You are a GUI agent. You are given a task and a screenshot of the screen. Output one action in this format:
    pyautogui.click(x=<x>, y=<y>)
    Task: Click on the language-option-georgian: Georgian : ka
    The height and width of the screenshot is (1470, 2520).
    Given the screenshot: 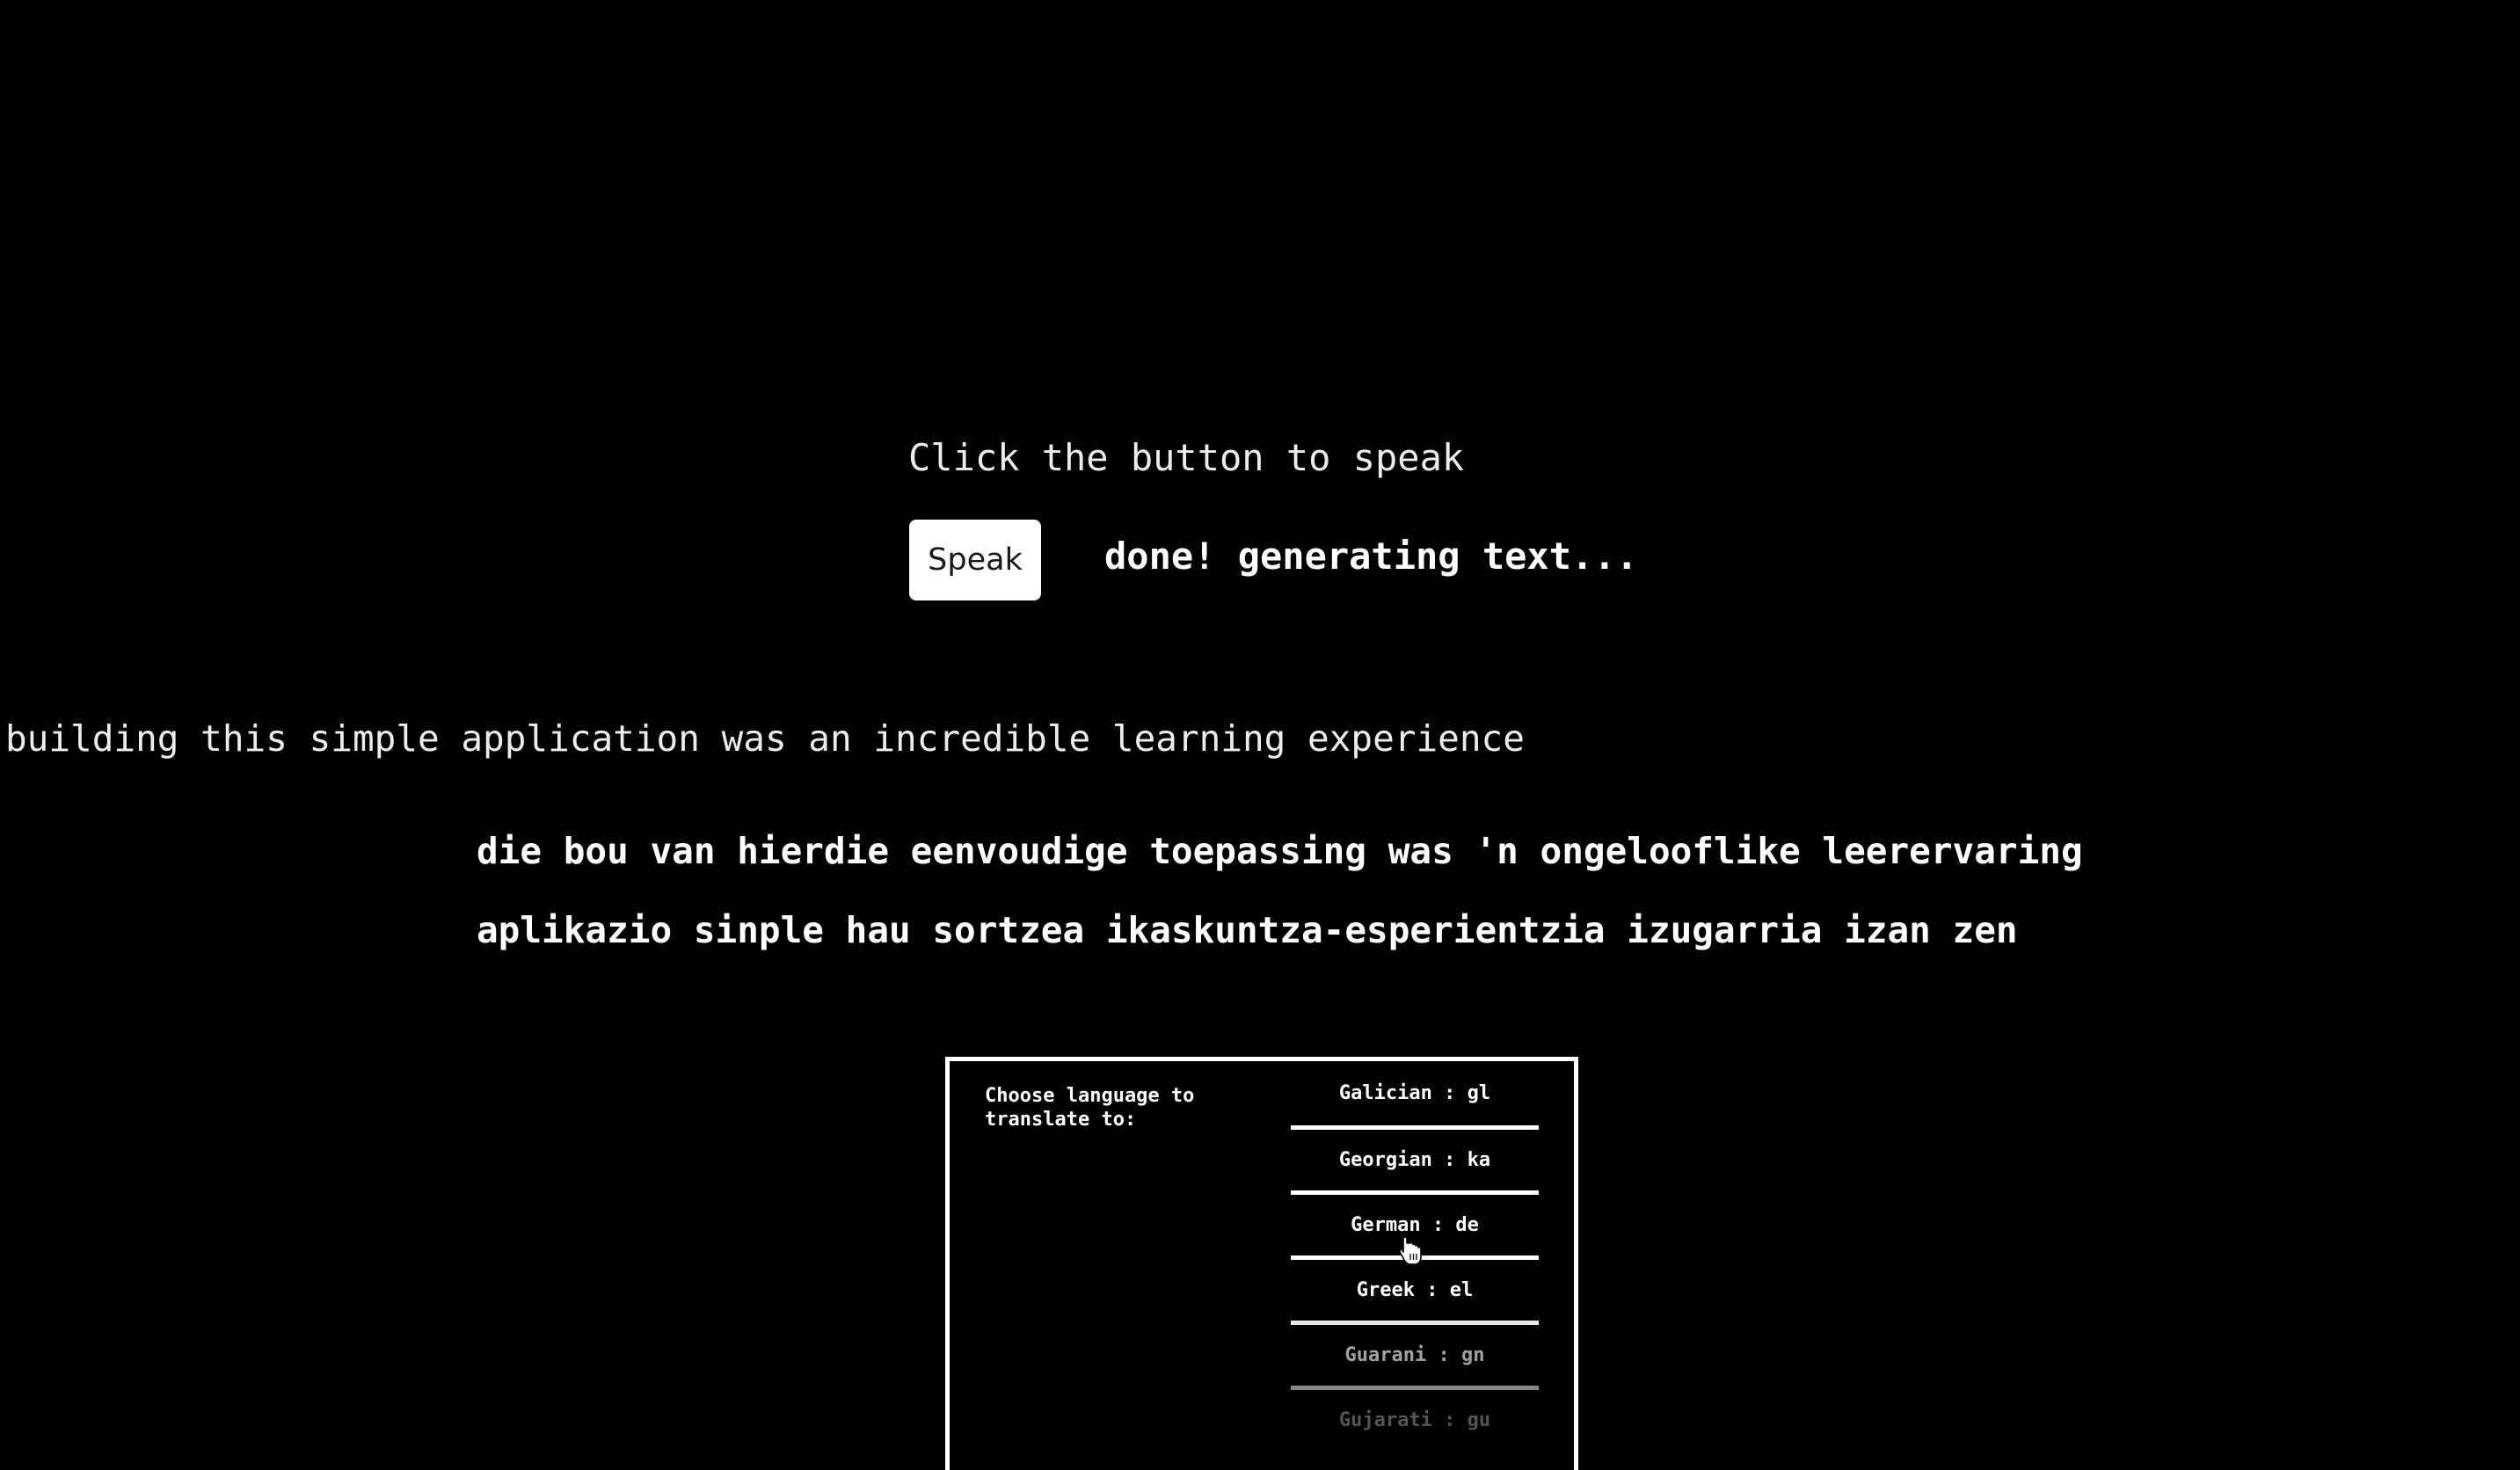 What is the action you would take?
    pyautogui.click(x=1415, y=1162)
    